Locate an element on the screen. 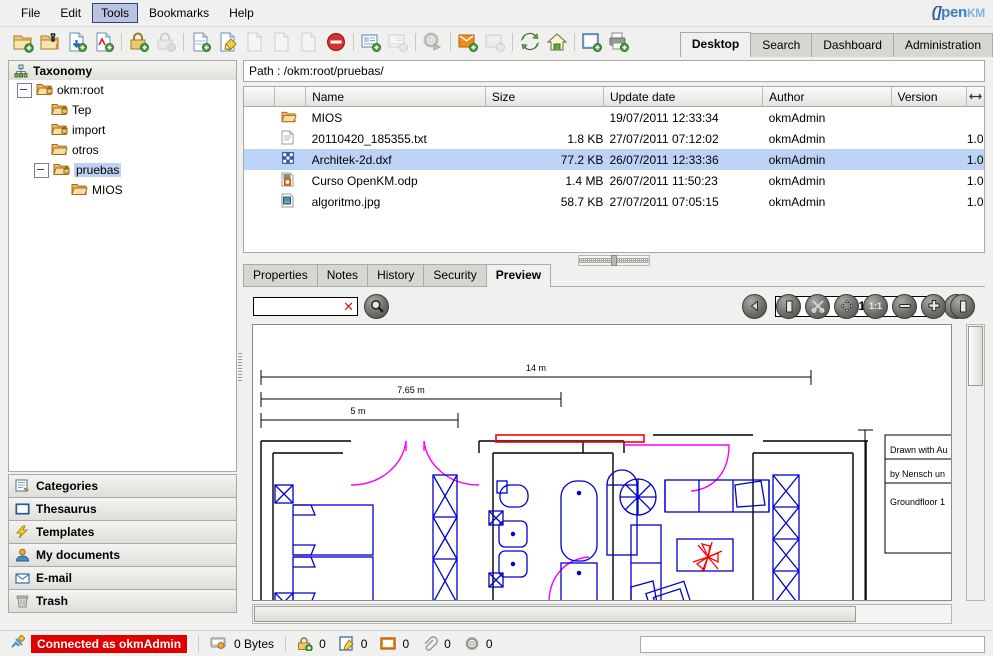 The image size is (993, 656). sidebar-item-email: E-mail is located at coordinates (122, 578).